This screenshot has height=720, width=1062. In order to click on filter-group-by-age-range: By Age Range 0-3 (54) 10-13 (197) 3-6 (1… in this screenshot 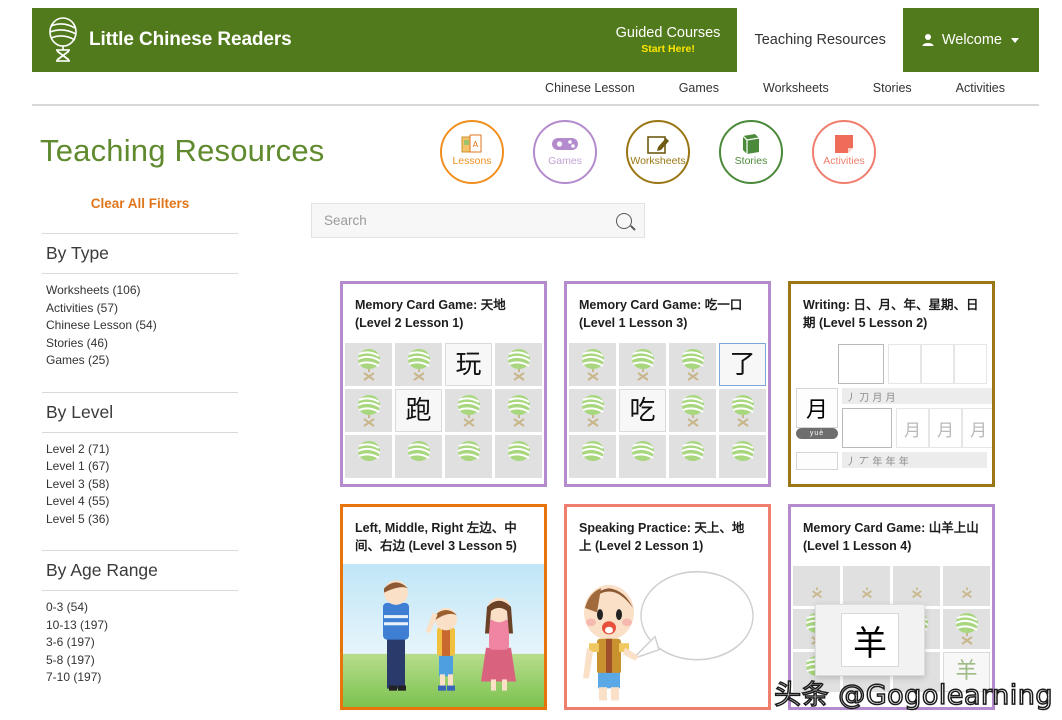, I will do `click(140, 618)`.